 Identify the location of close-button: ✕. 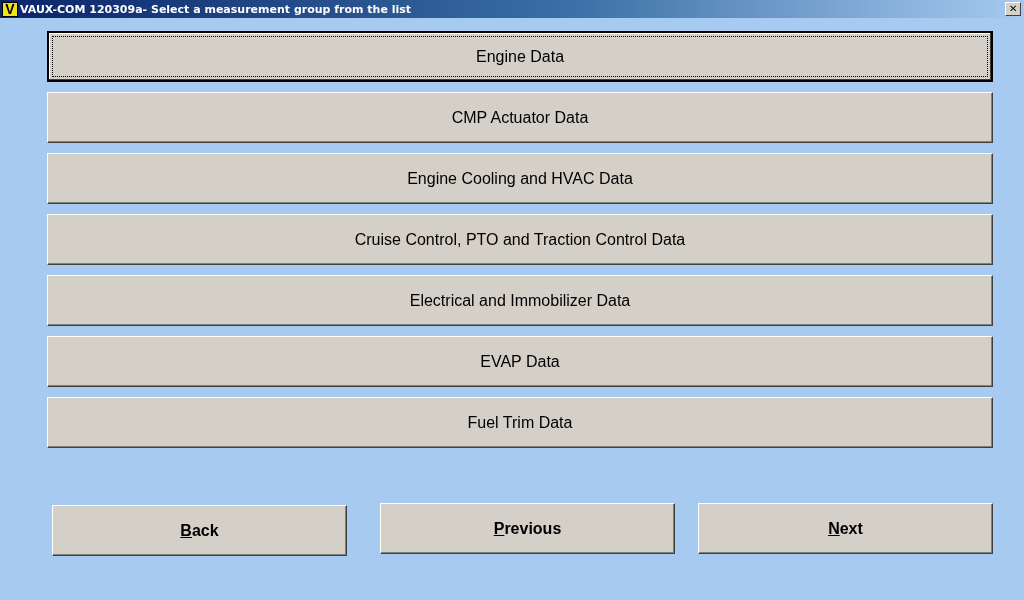
(1013, 9).